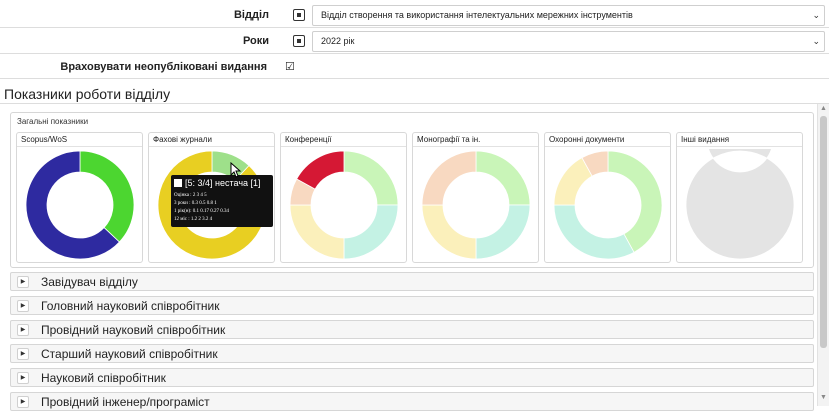 The width and height of the screenshot is (829, 411). Describe the element at coordinates (89, 282) in the screenshot. I see `accordion-label: Завідувач відділу` at that location.